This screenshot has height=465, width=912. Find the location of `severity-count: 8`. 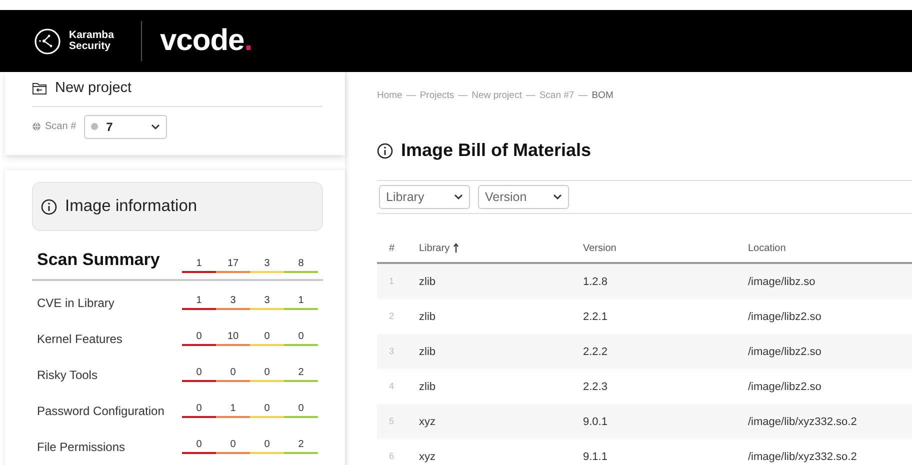

severity-count: 8 is located at coordinates (301, 265).